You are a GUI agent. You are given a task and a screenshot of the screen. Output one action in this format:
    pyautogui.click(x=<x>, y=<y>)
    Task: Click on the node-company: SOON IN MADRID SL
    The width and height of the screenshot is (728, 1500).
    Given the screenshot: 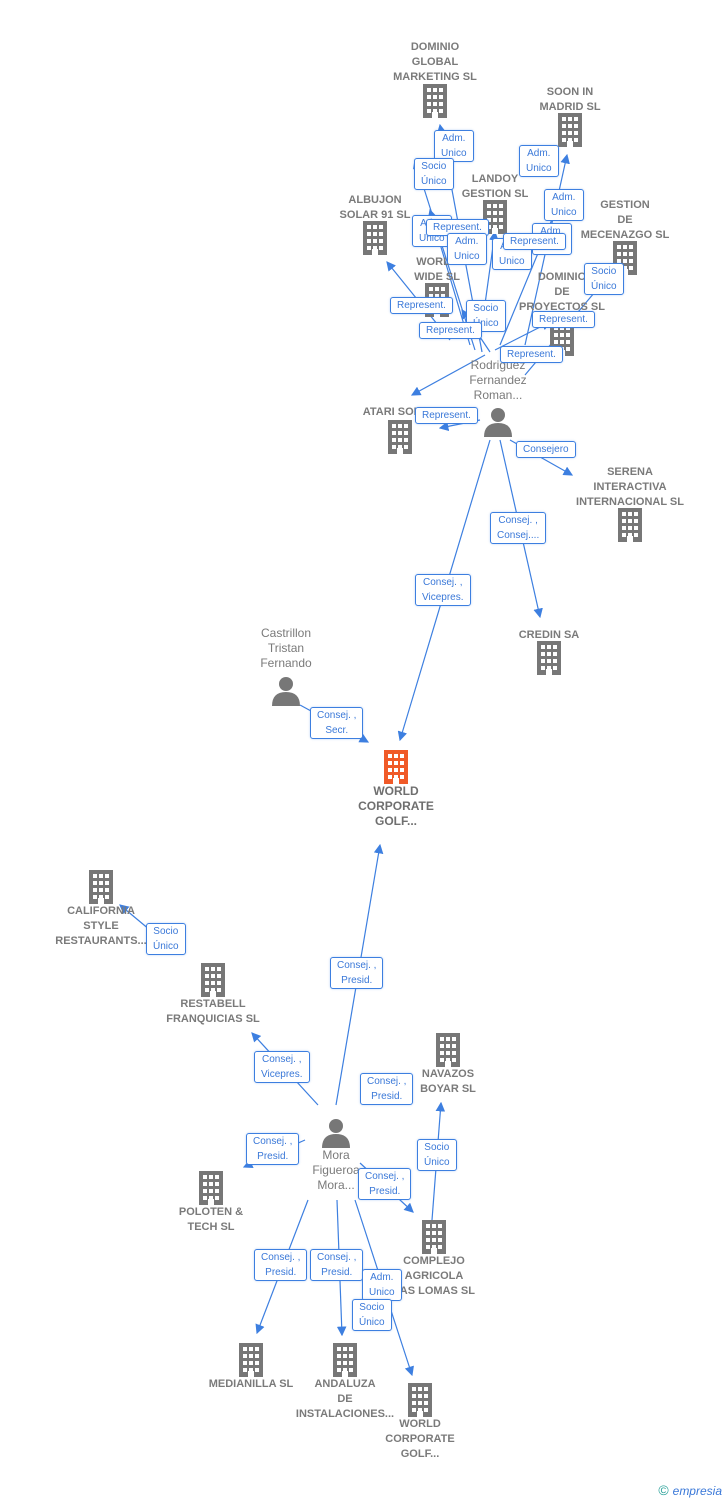 What is the action you would take?
    pyautogui.click(x=570, y=116)
    